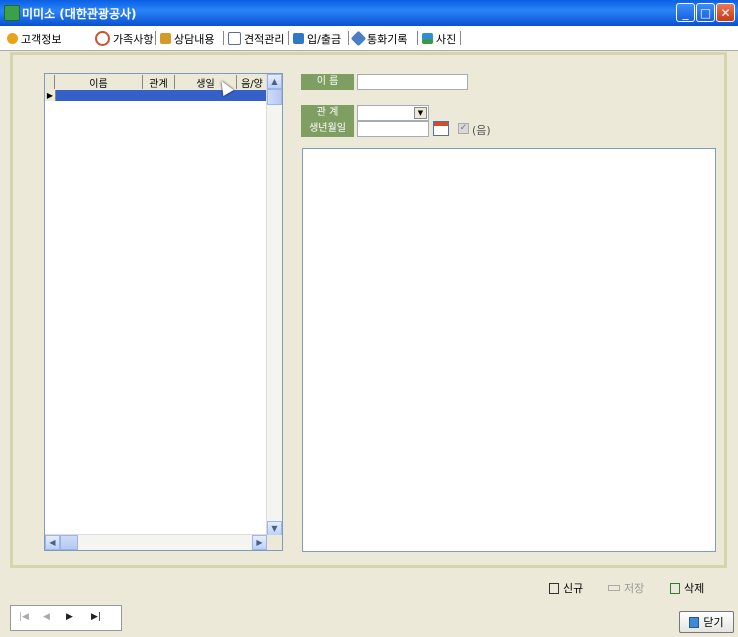 The height and width of the screenshot is (637, 738). I want to click on table-row-selected, so click(156, 95).